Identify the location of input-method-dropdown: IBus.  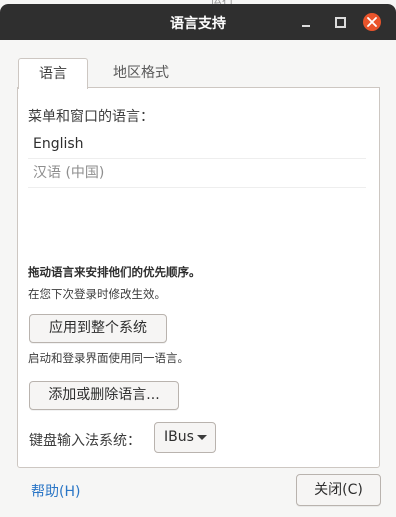
(185, 437).